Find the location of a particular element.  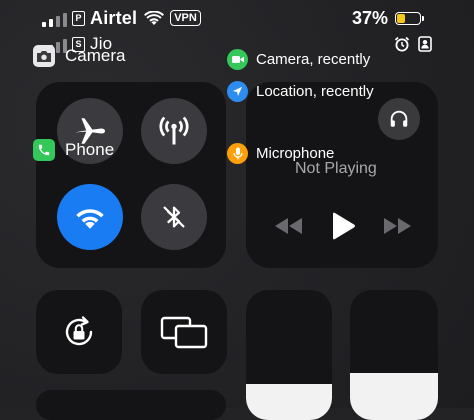

vpn-badge: VPN is located at coordinates (185, 18).